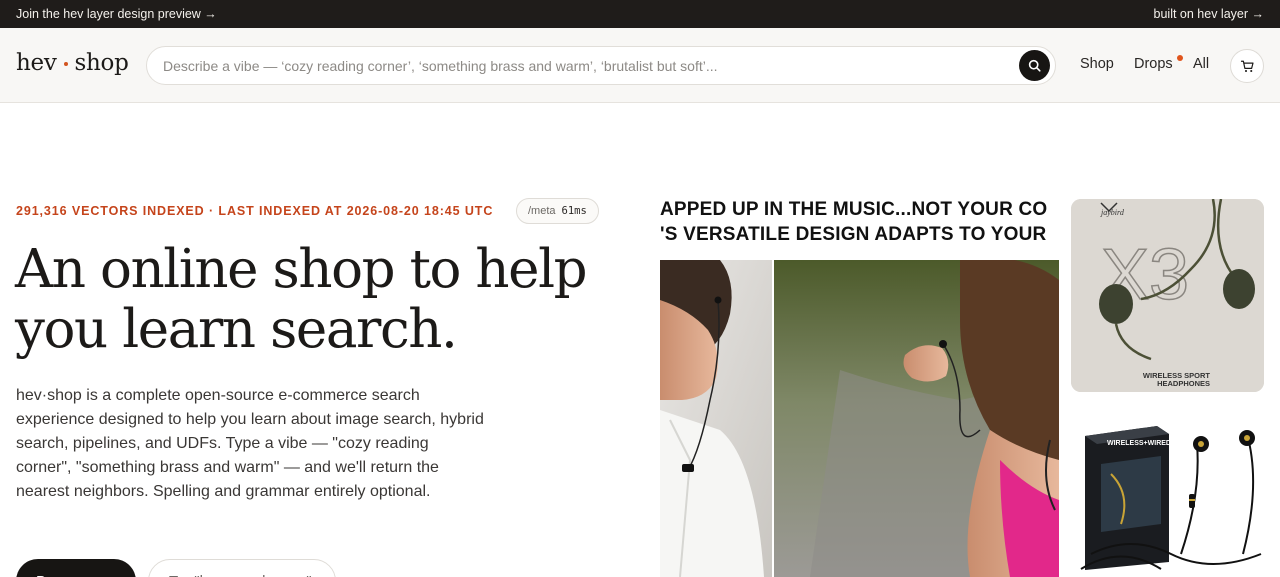  I want to click on built-on-link: built on hev layer →, so click(1209, 14).